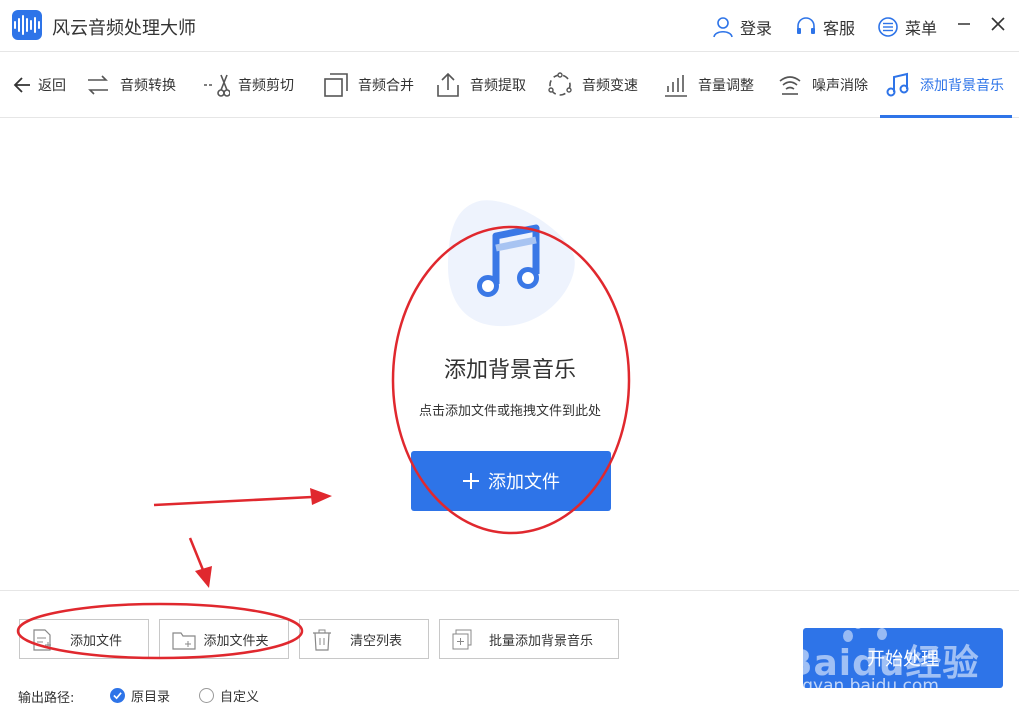  I want to click on minimize-icon, so click(964, 24).